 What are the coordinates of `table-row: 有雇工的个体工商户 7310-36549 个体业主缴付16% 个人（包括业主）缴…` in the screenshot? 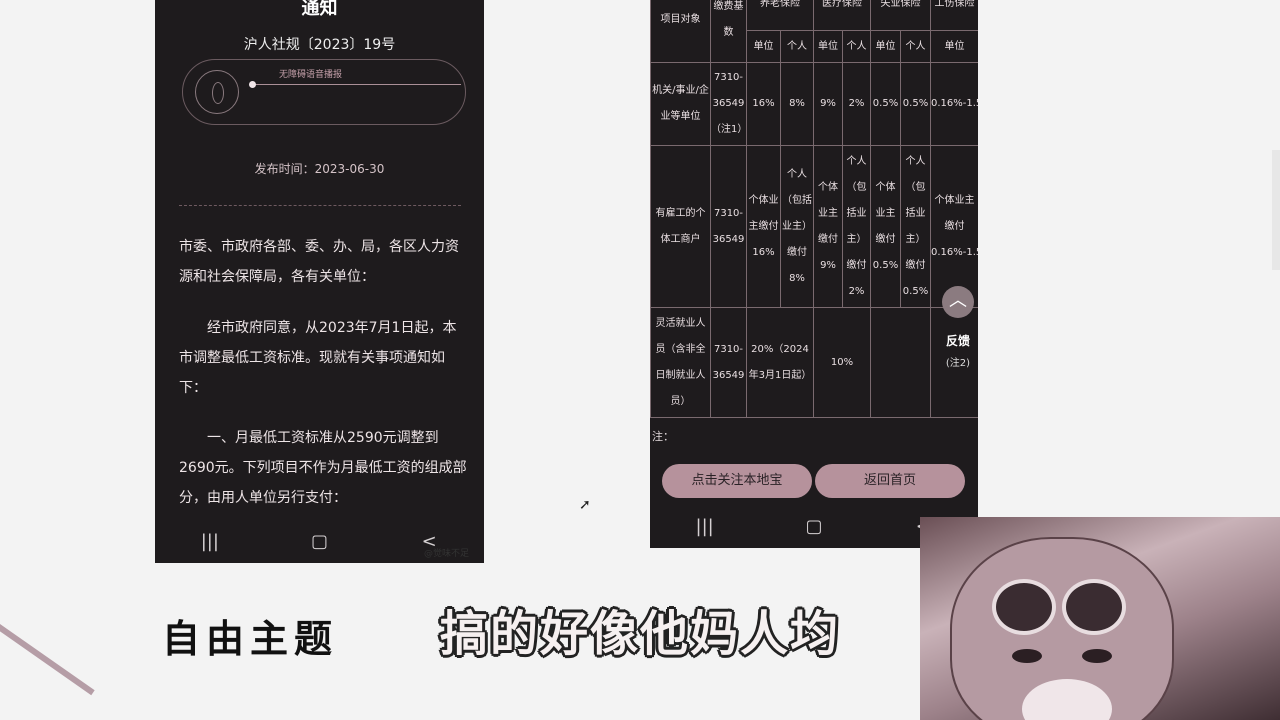 It's located at (814, 226).